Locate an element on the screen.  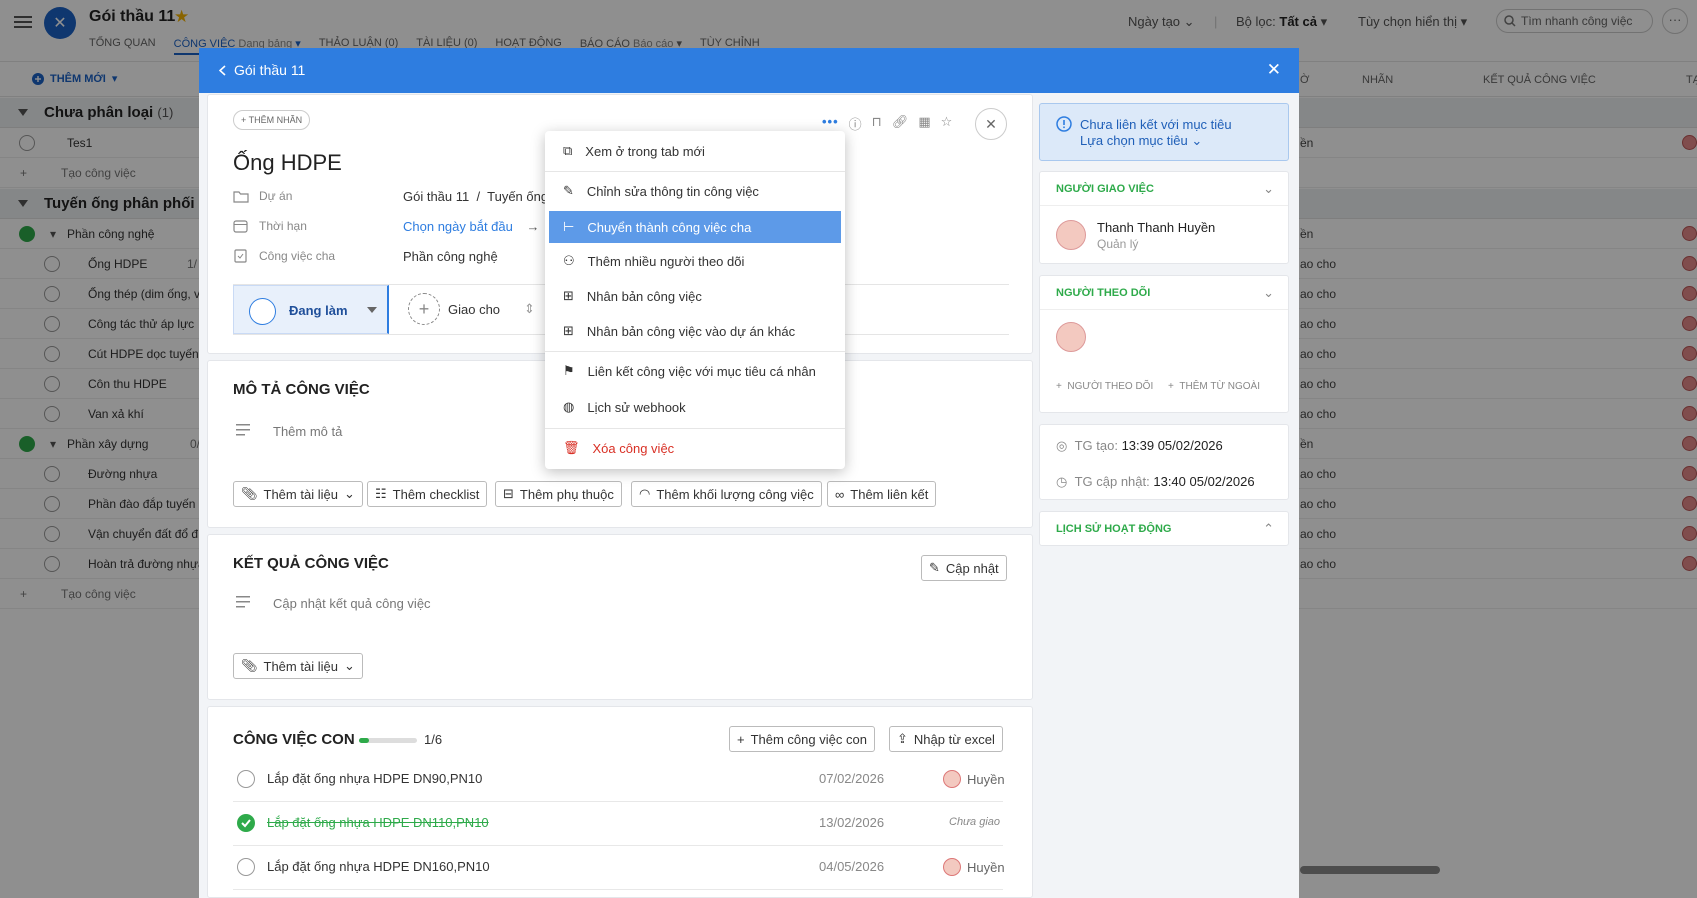
menu-item-webhook-history: ◍ Lịch sử webhook is located at coordinates (695, 407).